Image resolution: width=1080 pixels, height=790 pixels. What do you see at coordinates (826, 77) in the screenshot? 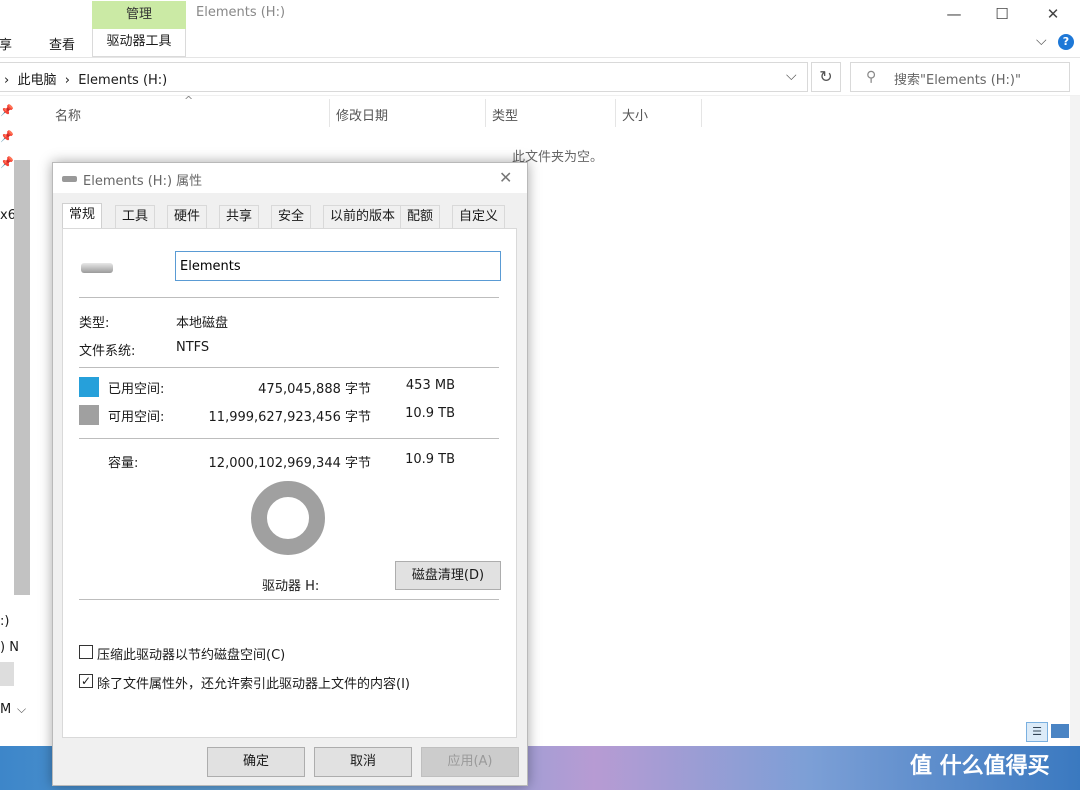
I see `refresh-icon: ↻` at bounding box center [826, 77].